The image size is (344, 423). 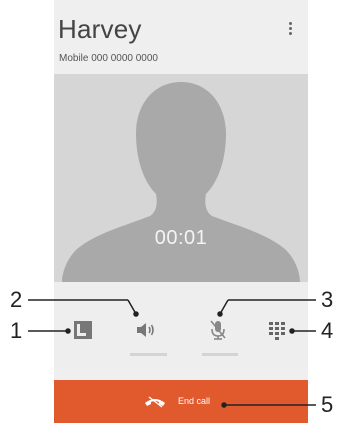 I want to click on callout-1: 1, so click(x=16, y=330).